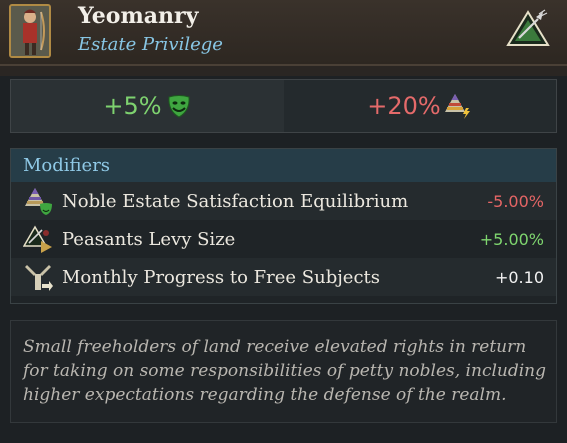 The width and height of the screenshot is (567, 443). I want to click on modifiers-heading: Modifiers, so click(283, 165).